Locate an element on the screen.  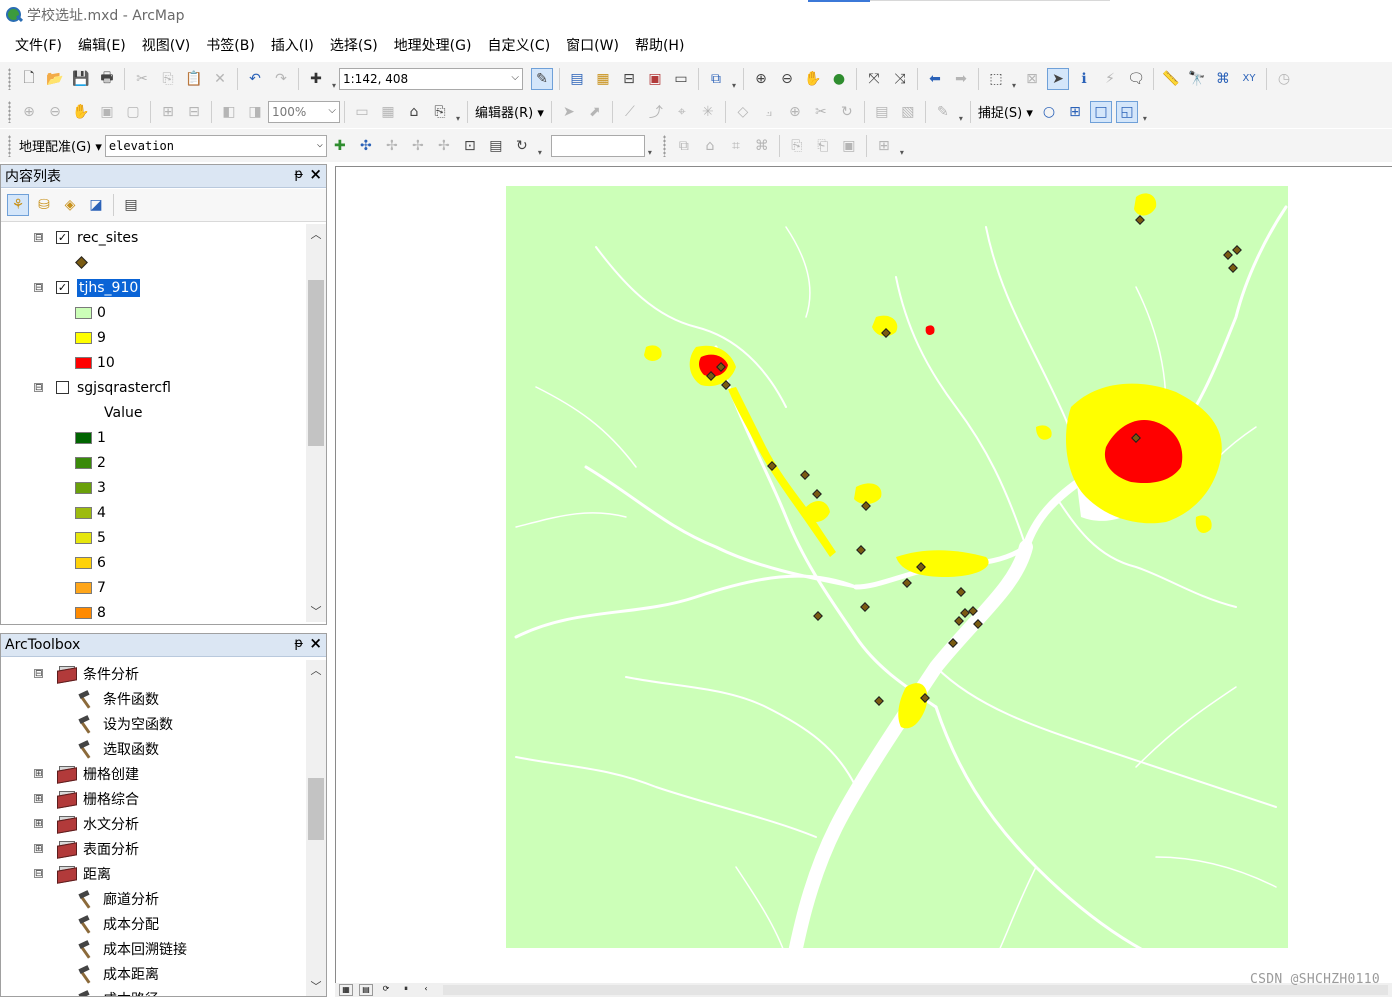
copy-icon: ⎘ is located at coordinates (168, 79).